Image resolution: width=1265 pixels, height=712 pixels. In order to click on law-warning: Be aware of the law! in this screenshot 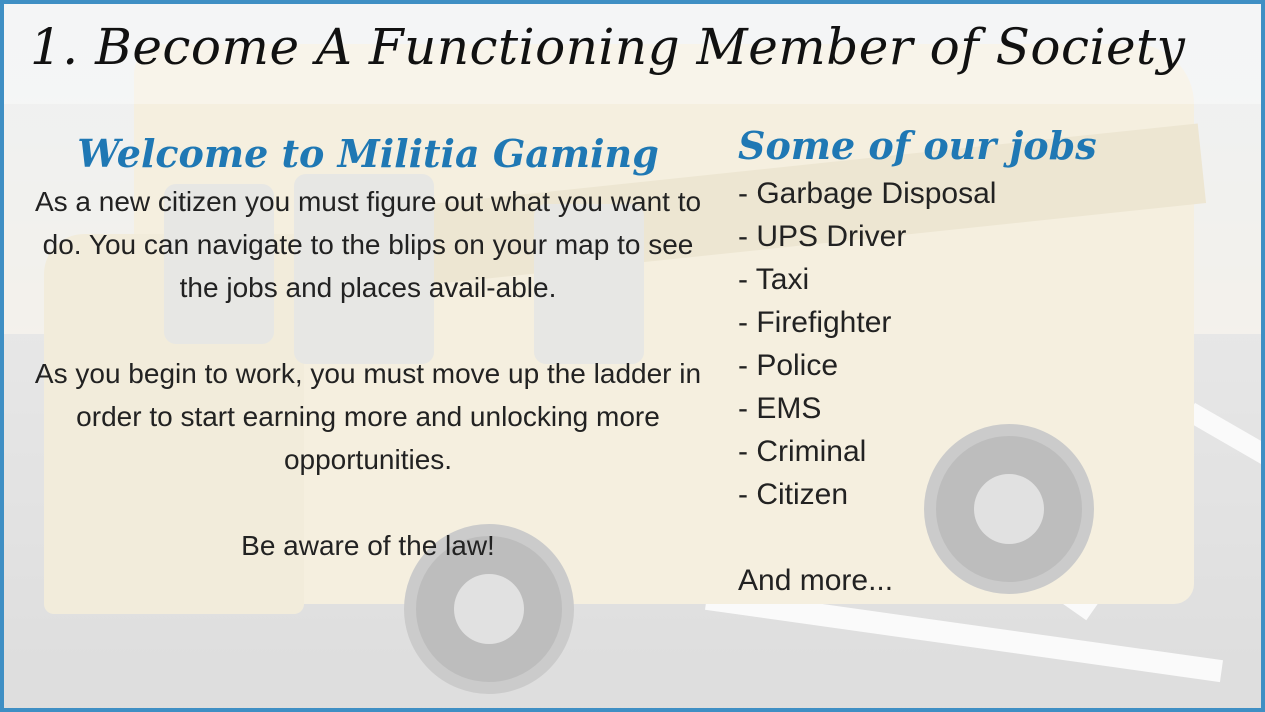, I will do `click(368, 545)`.